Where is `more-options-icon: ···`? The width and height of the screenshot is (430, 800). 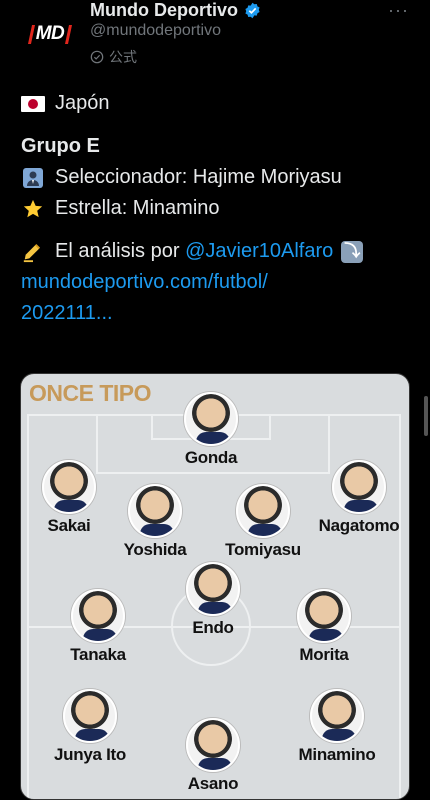 more-options-icon: ··· is located at coordinates (398, 10).